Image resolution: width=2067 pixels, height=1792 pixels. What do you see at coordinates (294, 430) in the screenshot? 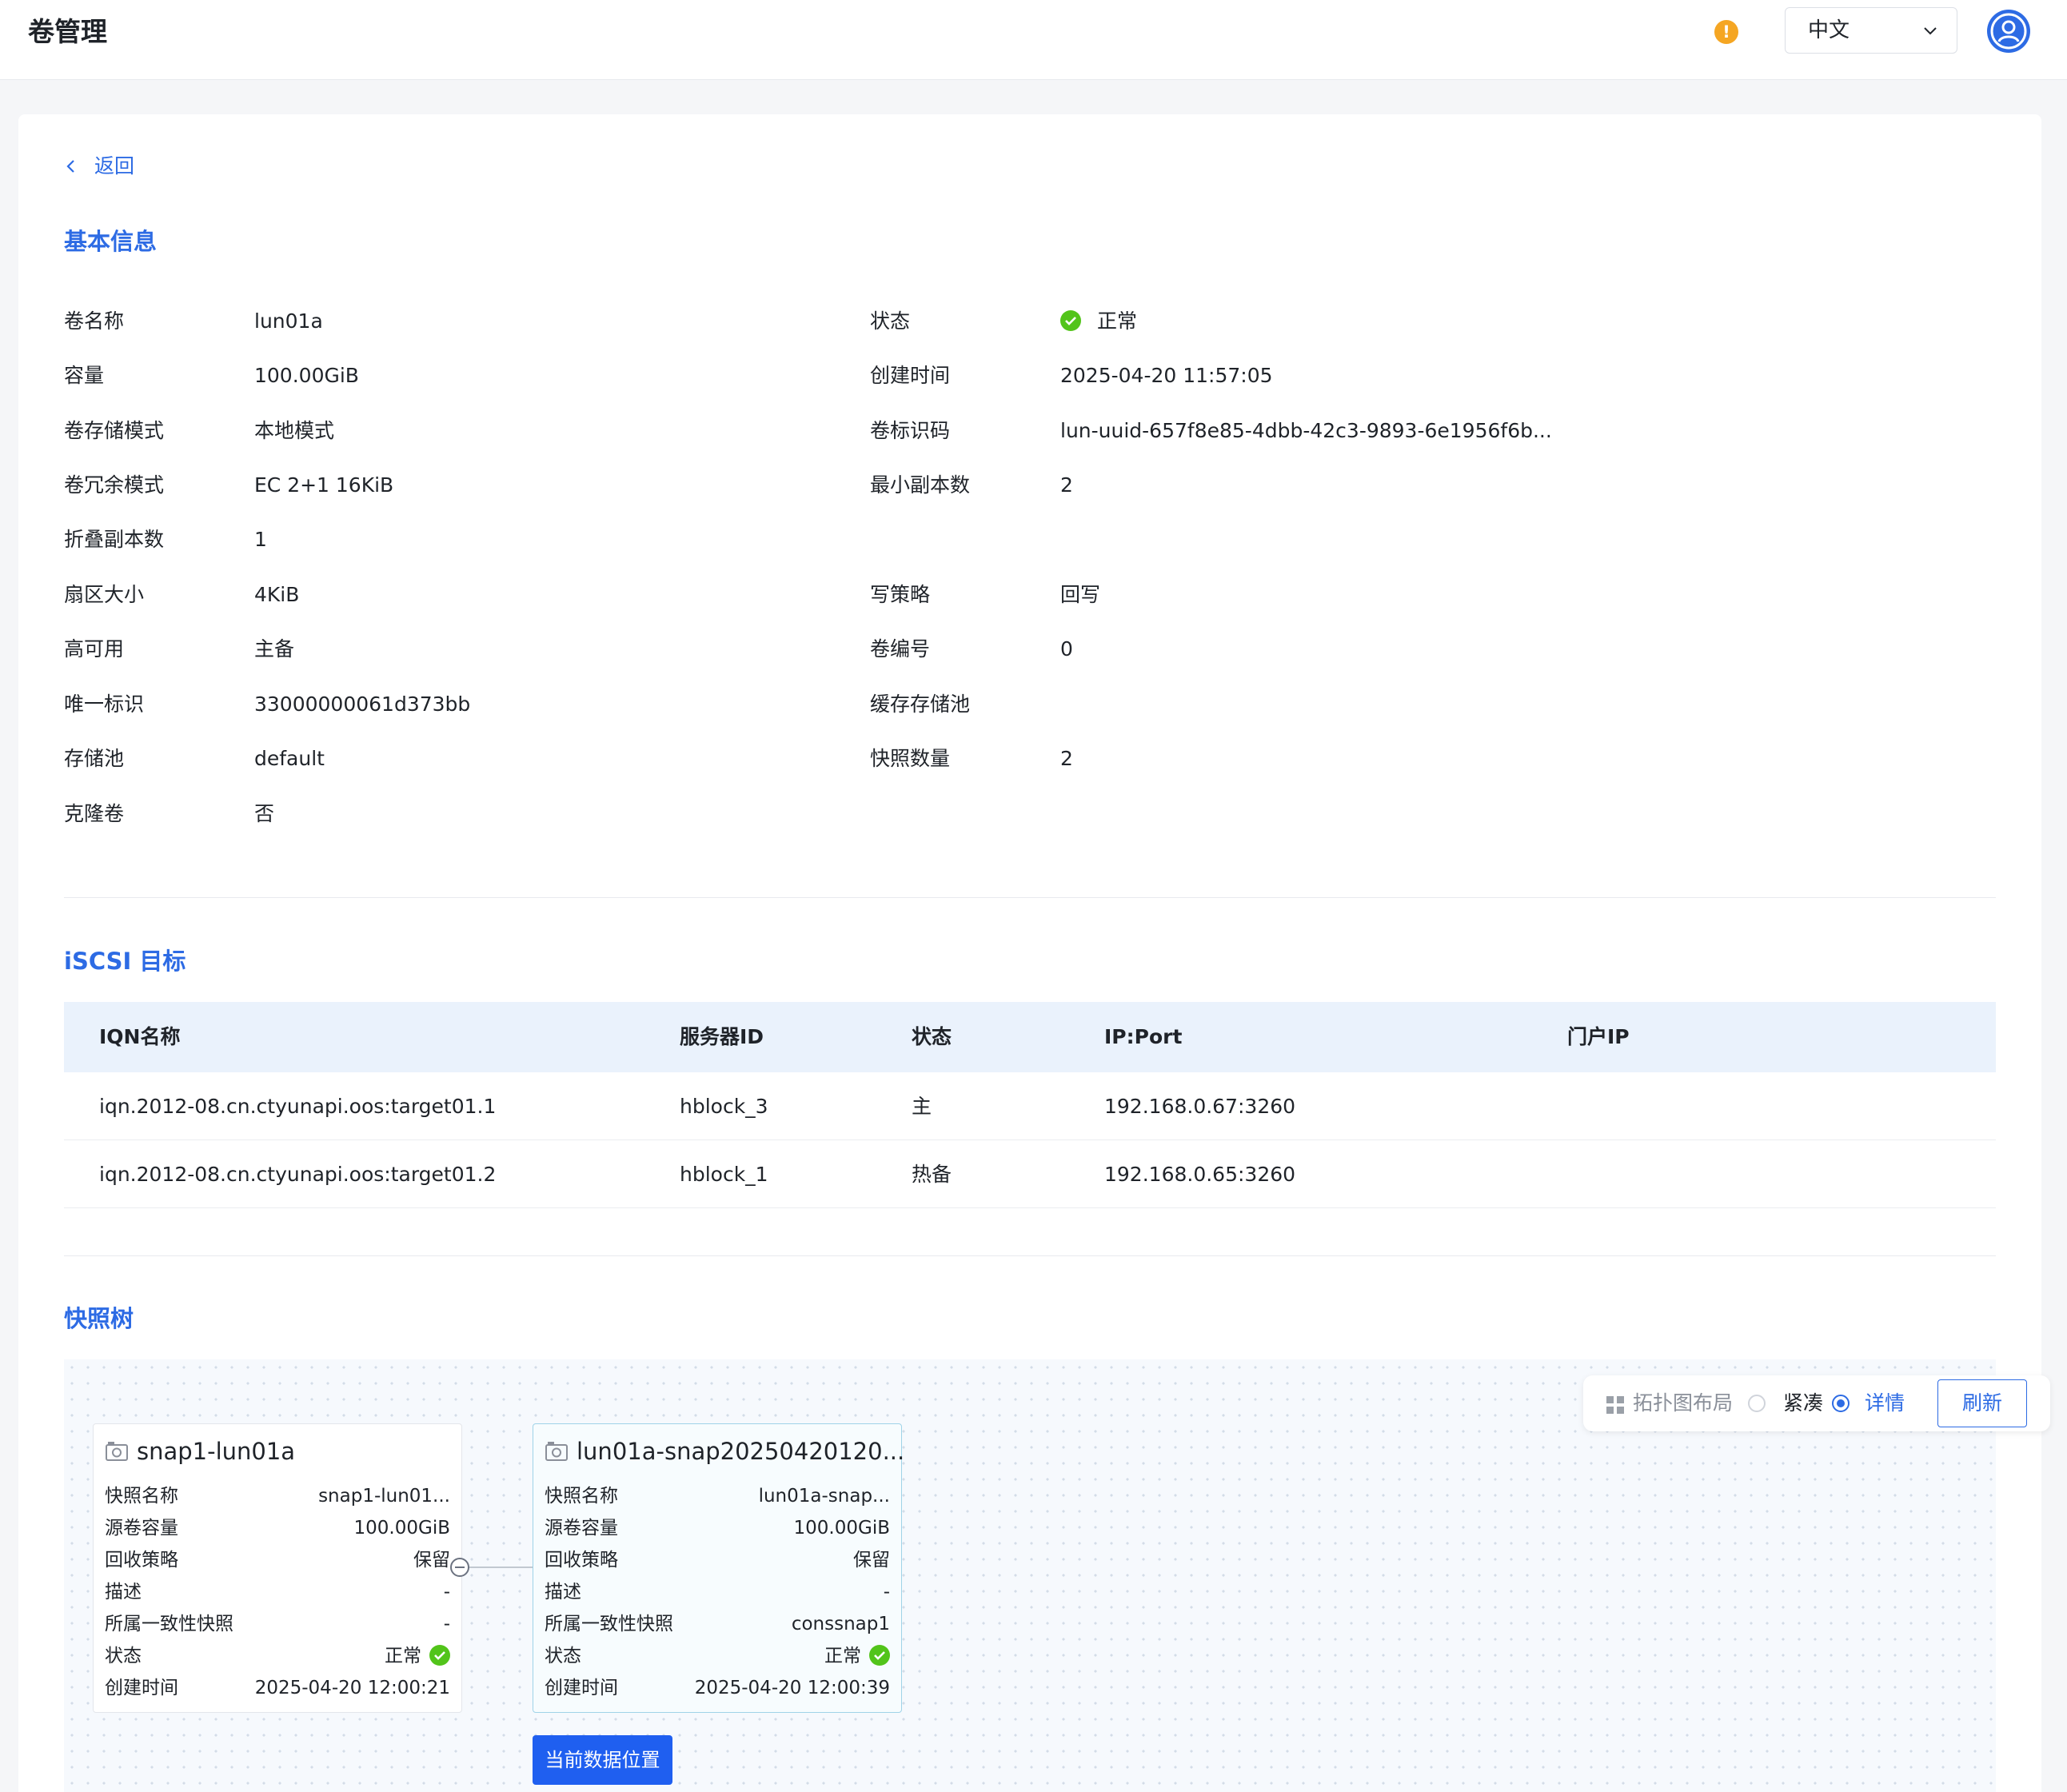
I see `info-value: 本地模式` at bounding box center [294, 430].